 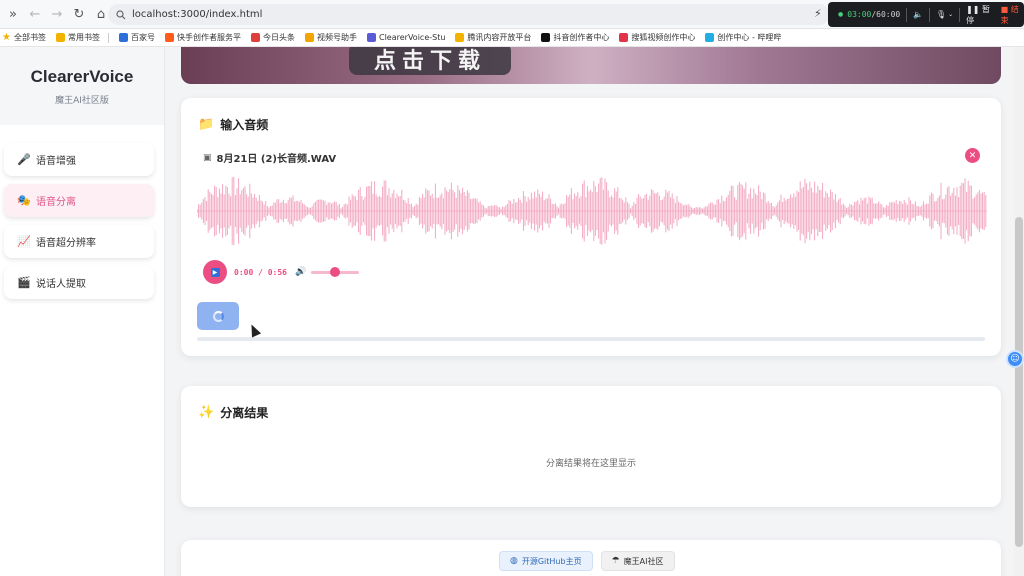 What do you see at coordinates (710, 37) in the screenshot?
I see `bilibili-icon` at bounding box center [710, 37].